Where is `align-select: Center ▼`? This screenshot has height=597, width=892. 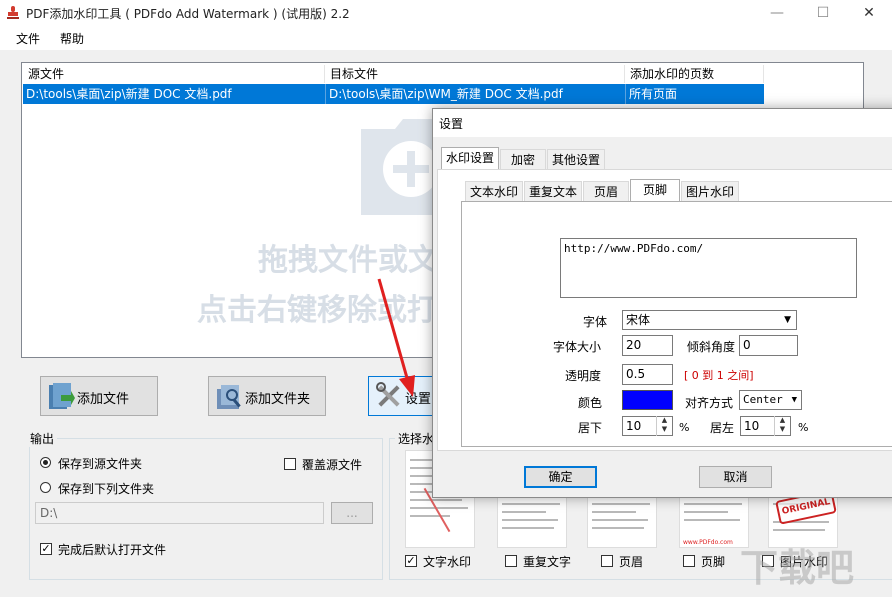 align-select: Center ▼ is located at coordinates (770, 400).